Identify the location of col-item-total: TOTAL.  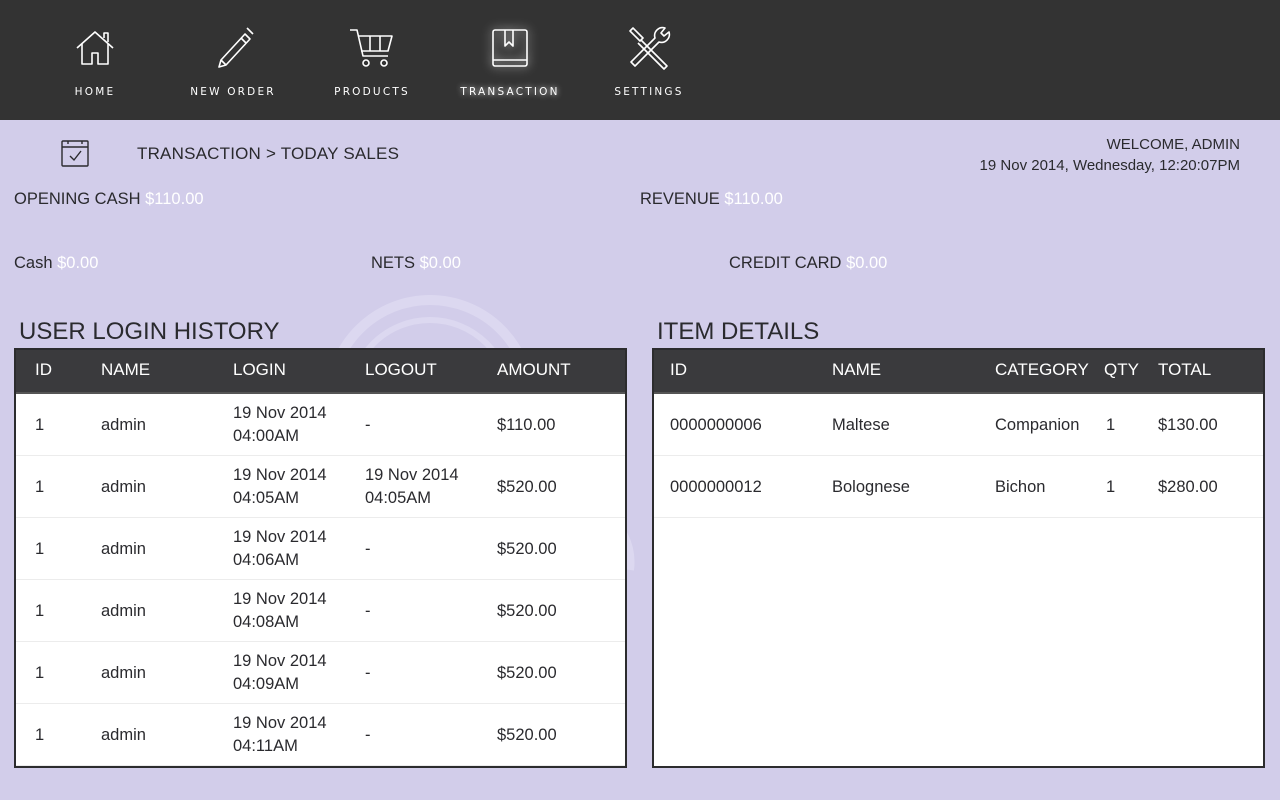
(1184, 370).